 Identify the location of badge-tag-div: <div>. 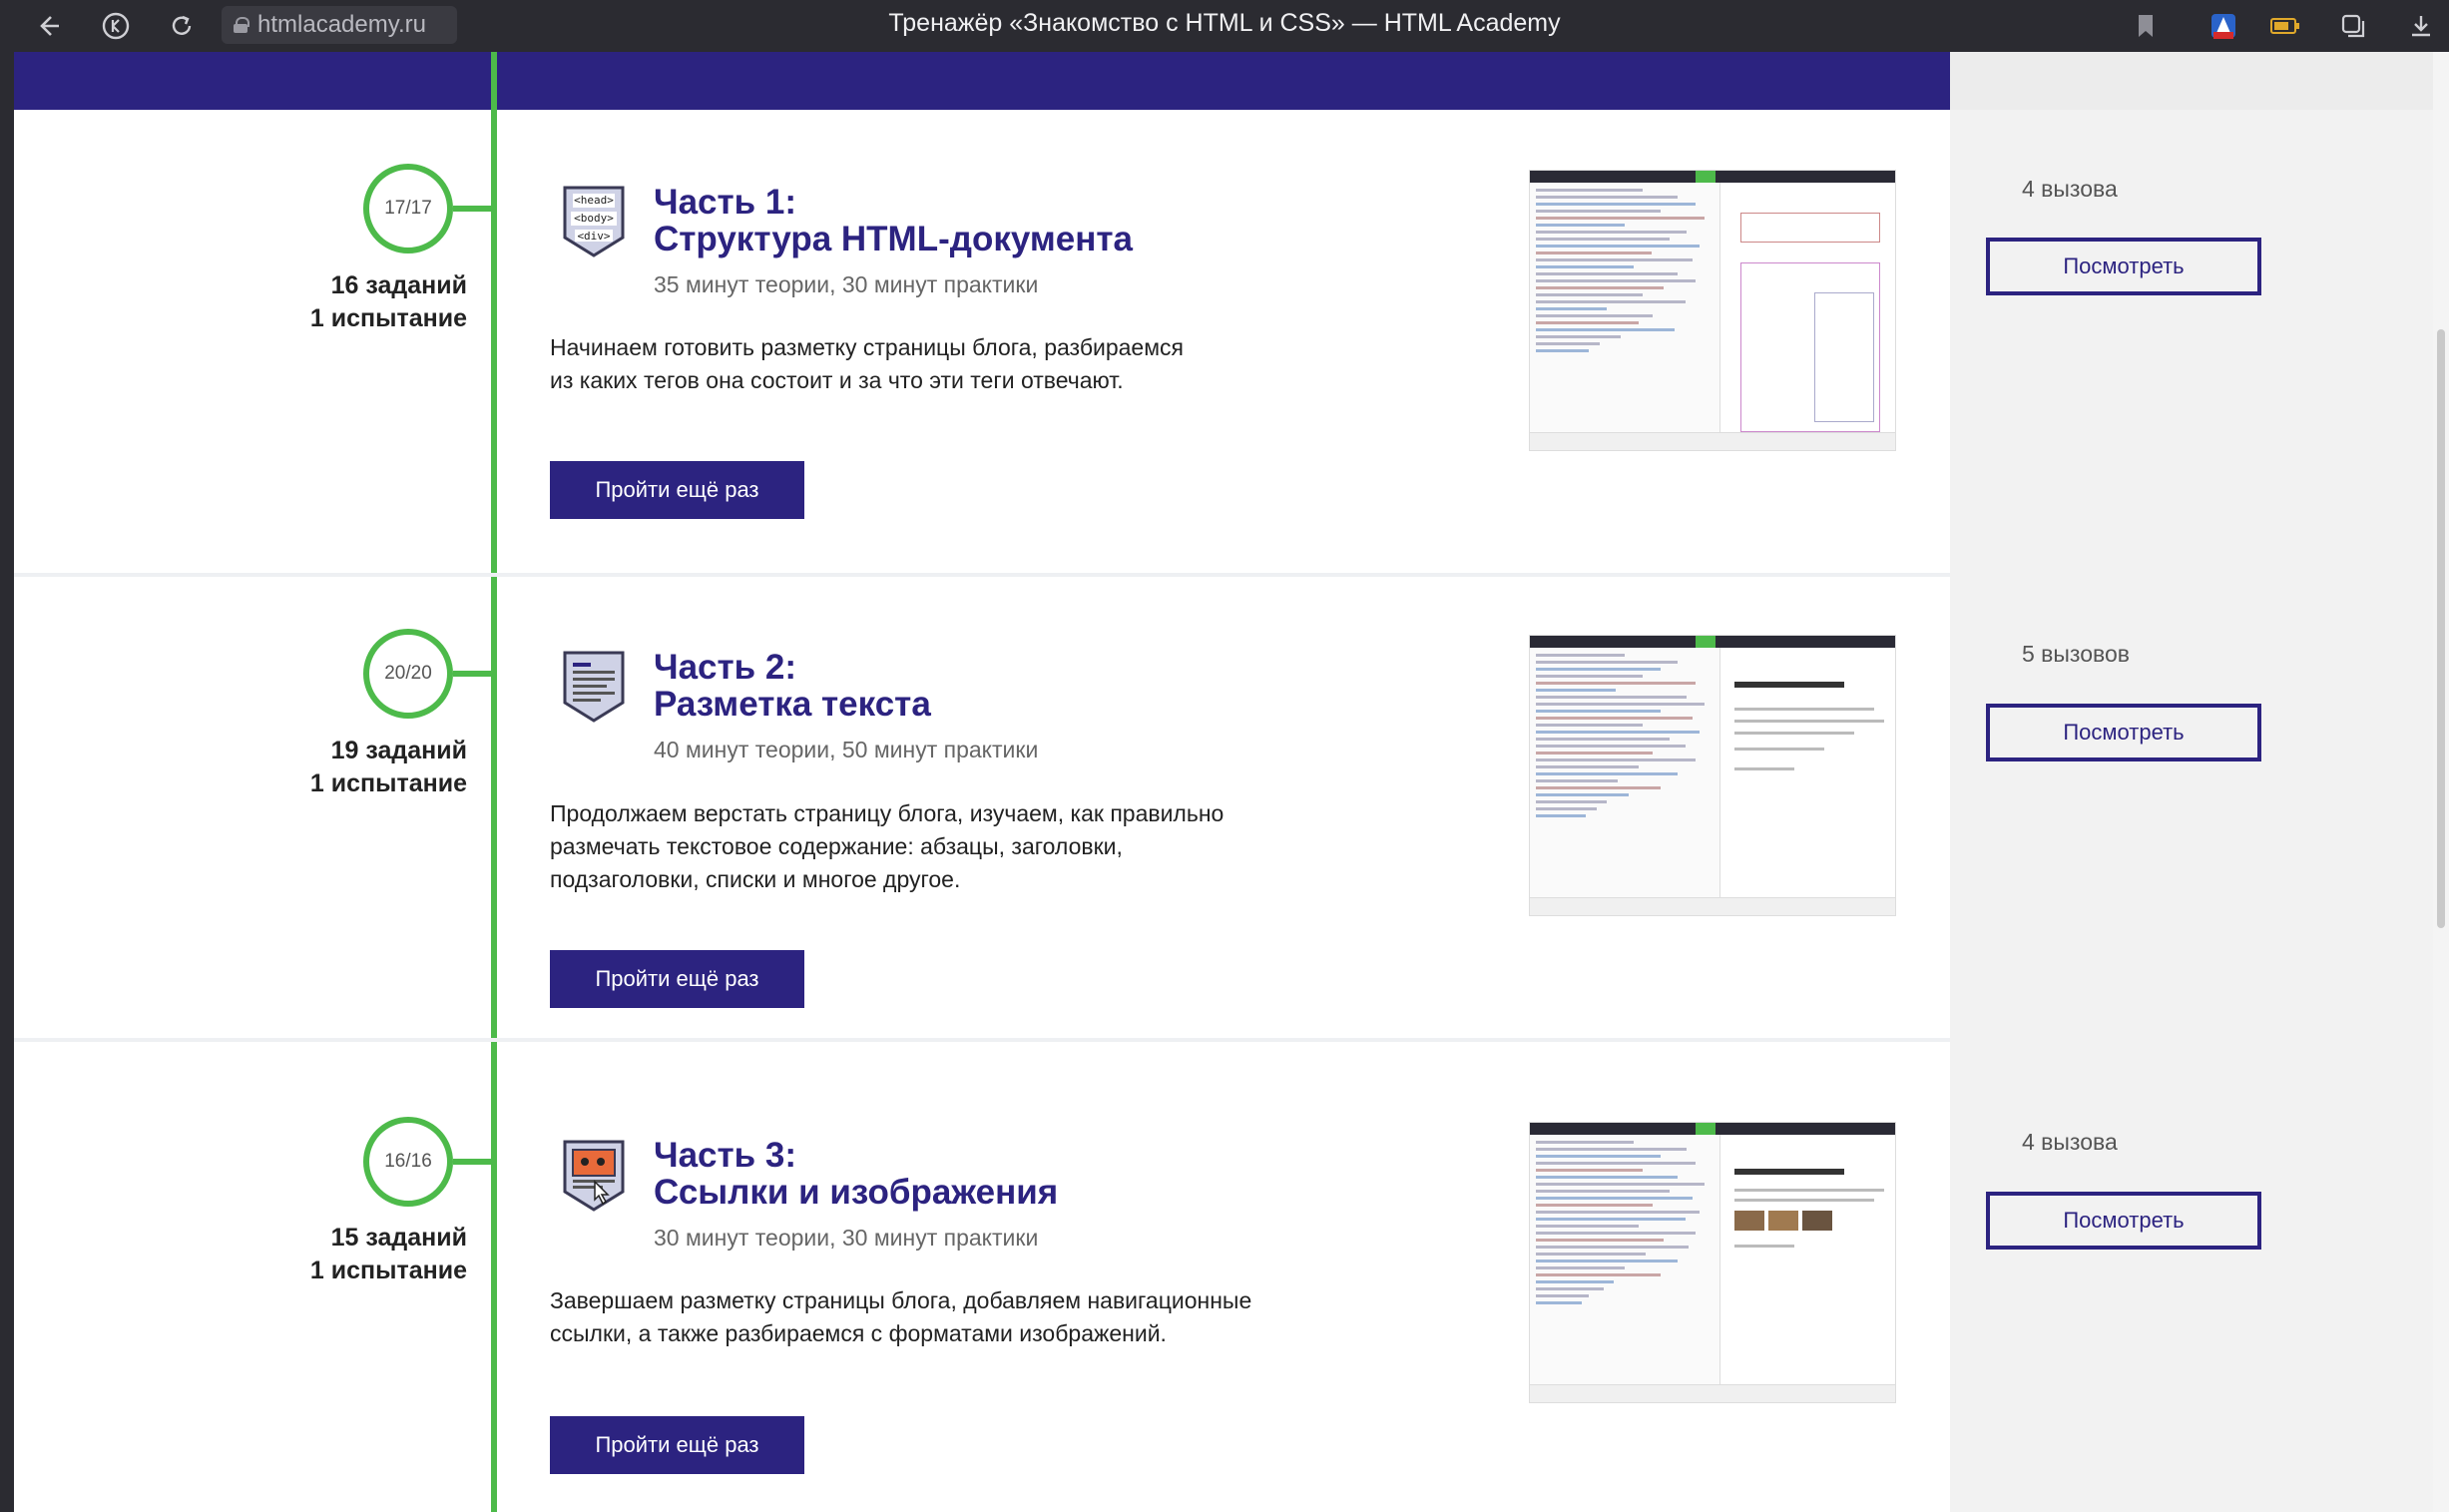
(594, 236).